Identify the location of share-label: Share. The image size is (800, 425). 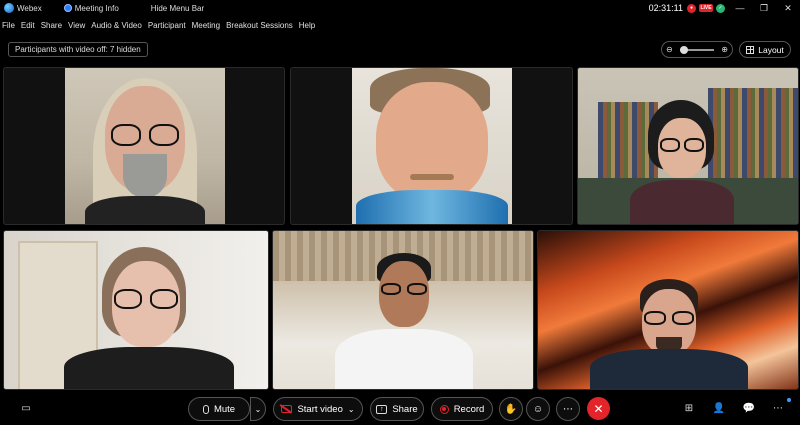
(405, 409).